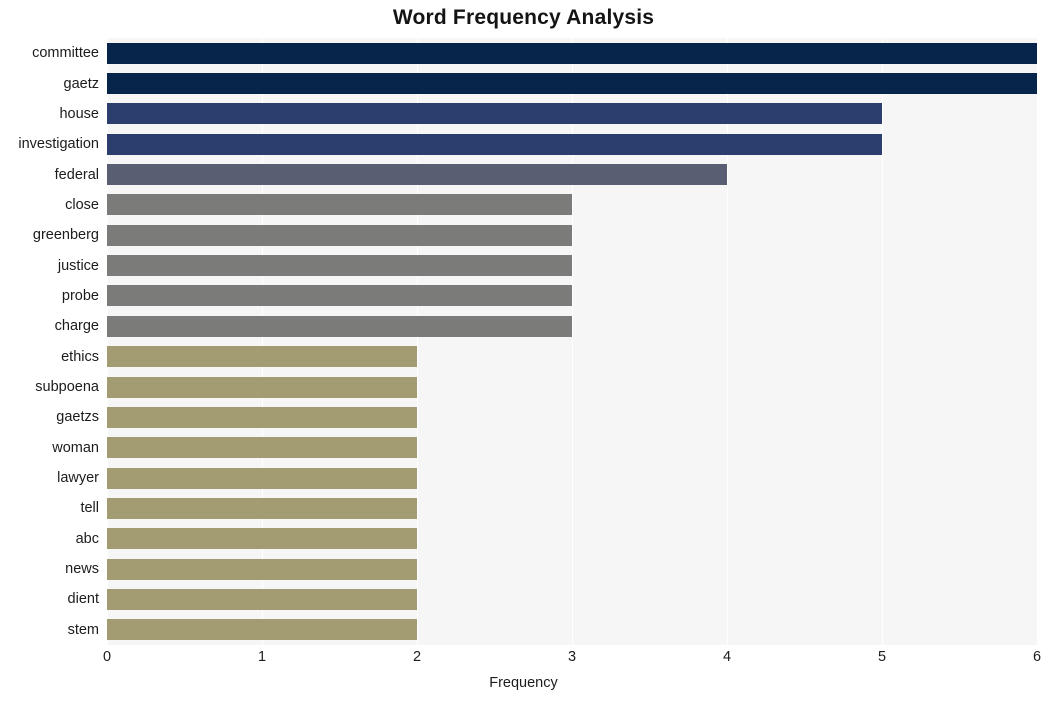 The width and height of the screenshot is (1047, 701). What do you see at coordinates (87, 538) in the screenshot?
I see `y-tick-label-abc: abc` at bounding box center [87, 538].